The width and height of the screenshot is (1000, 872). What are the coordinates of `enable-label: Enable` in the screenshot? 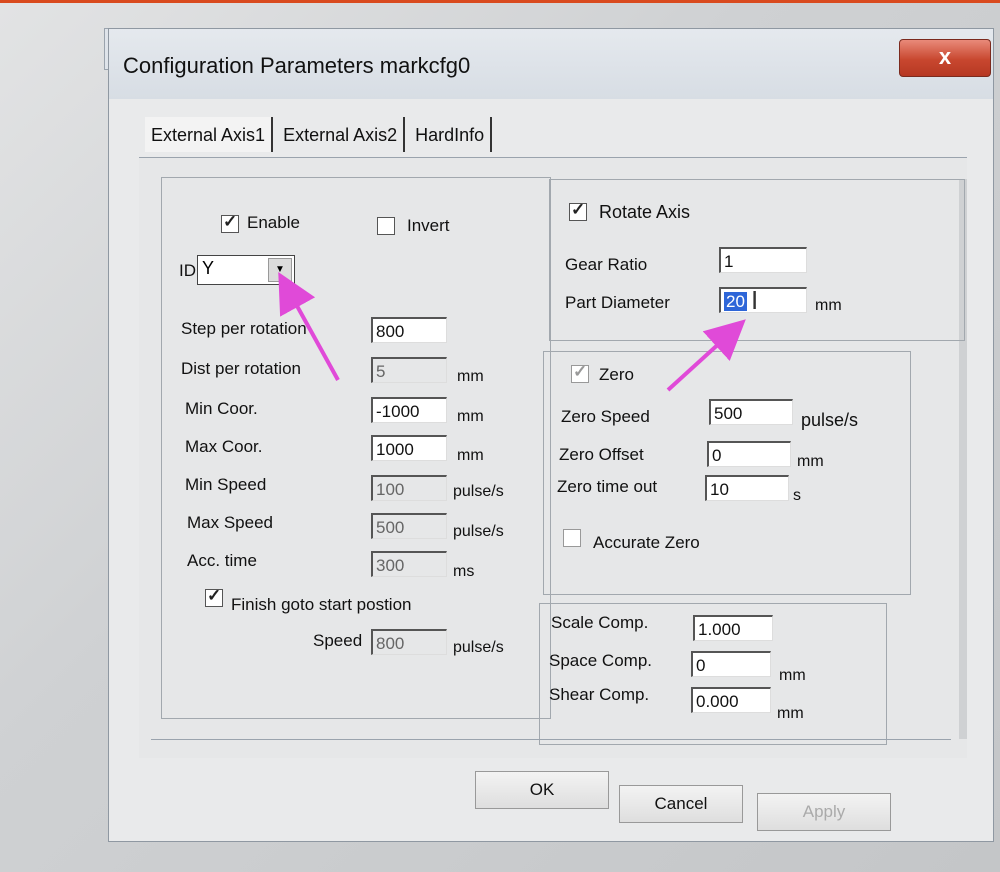 It's located at (273, 222).